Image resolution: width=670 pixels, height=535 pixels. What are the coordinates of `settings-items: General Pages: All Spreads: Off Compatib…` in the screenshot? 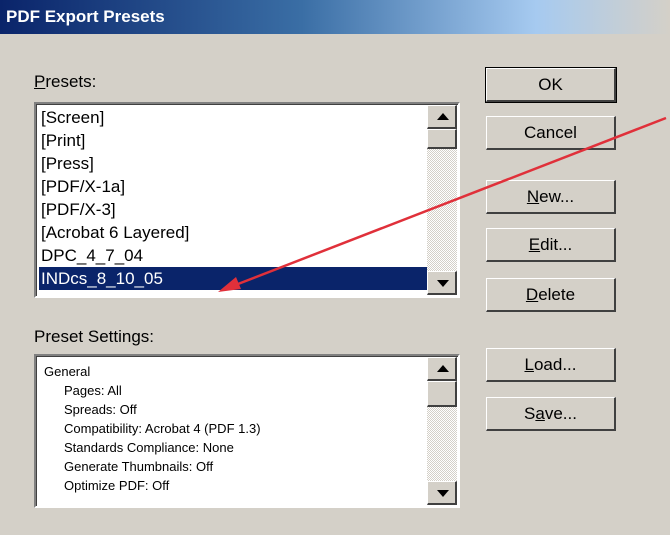 It's located at (234, 428).